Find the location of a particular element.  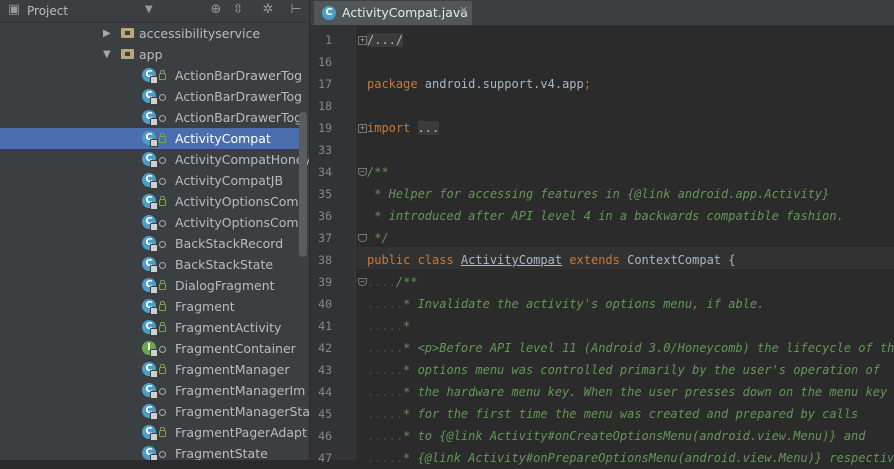

tree-item: ▶ accessibilityservice is located at coordinates (150, 33).